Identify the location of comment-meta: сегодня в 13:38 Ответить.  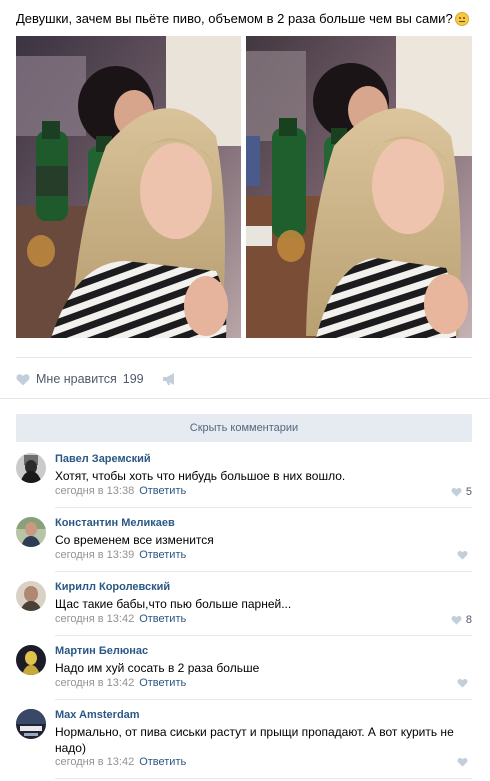
(120, 491).